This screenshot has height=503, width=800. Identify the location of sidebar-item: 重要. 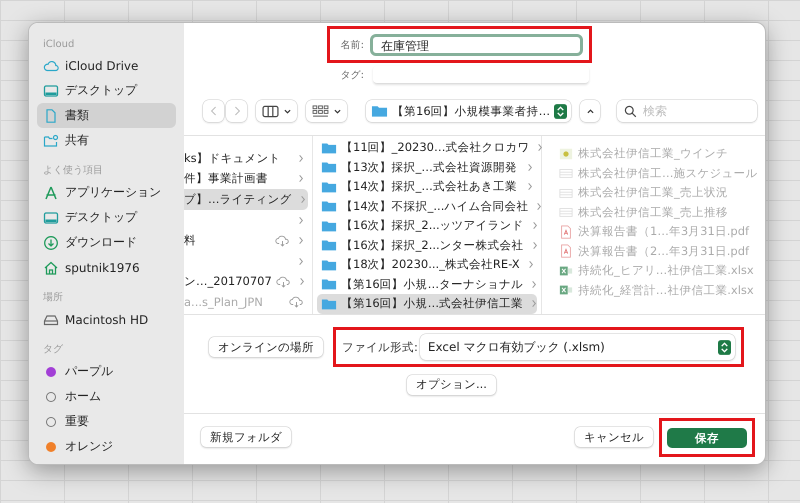
(106, 421).